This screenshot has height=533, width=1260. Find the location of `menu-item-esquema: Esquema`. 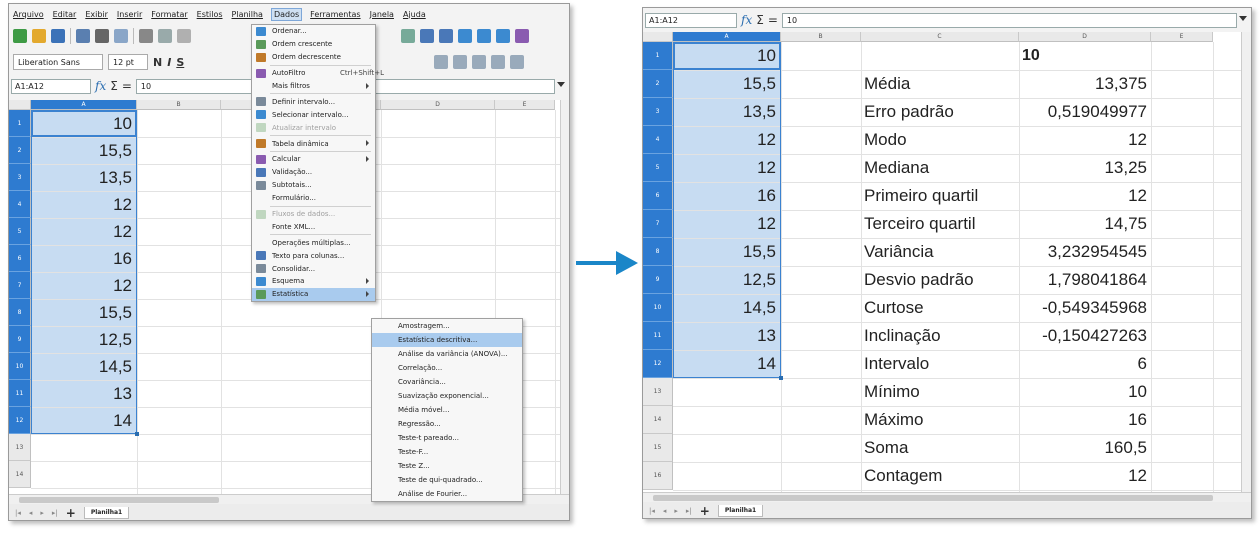

menu-item-esquema: Esquema is located at coordinates (313, 281).